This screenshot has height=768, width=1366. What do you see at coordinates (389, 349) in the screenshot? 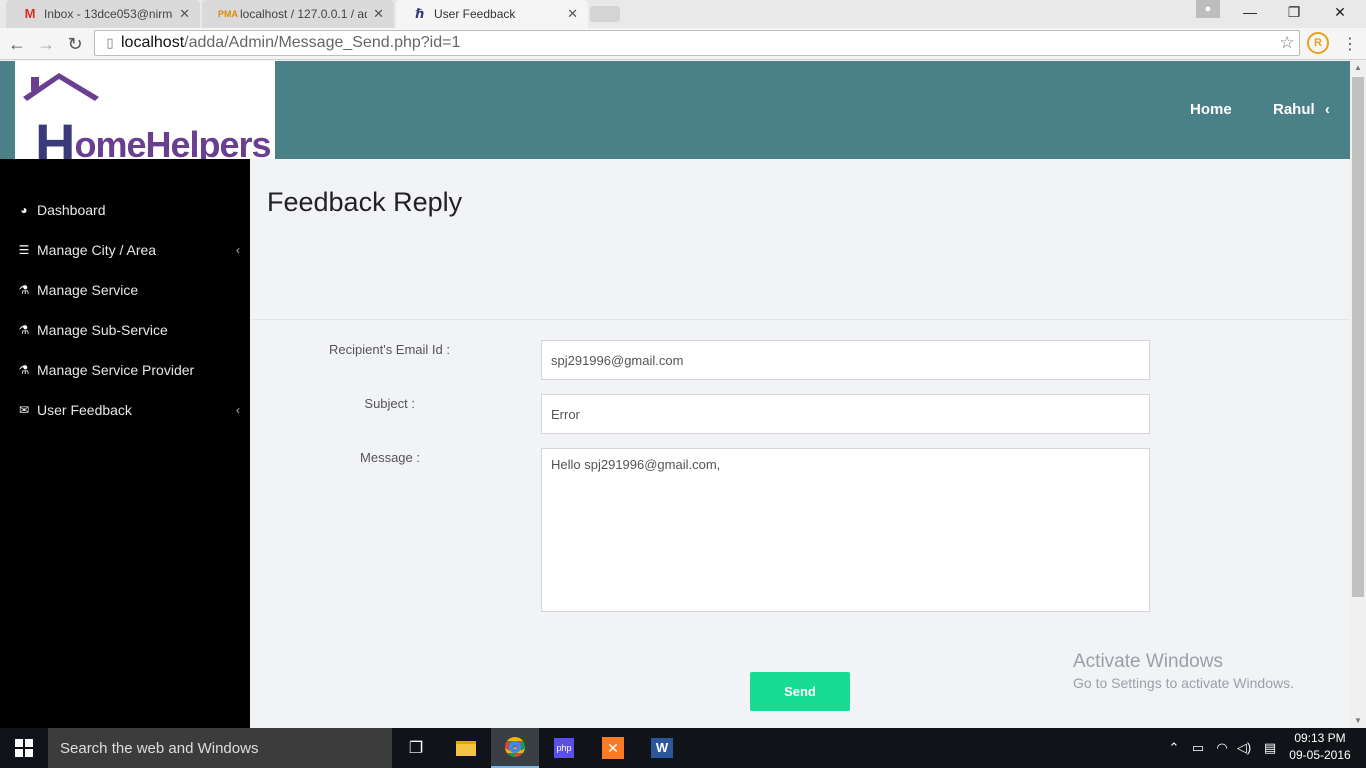
I see `email-label: Recipient's Email Id :` at bounding box center [389, 349].